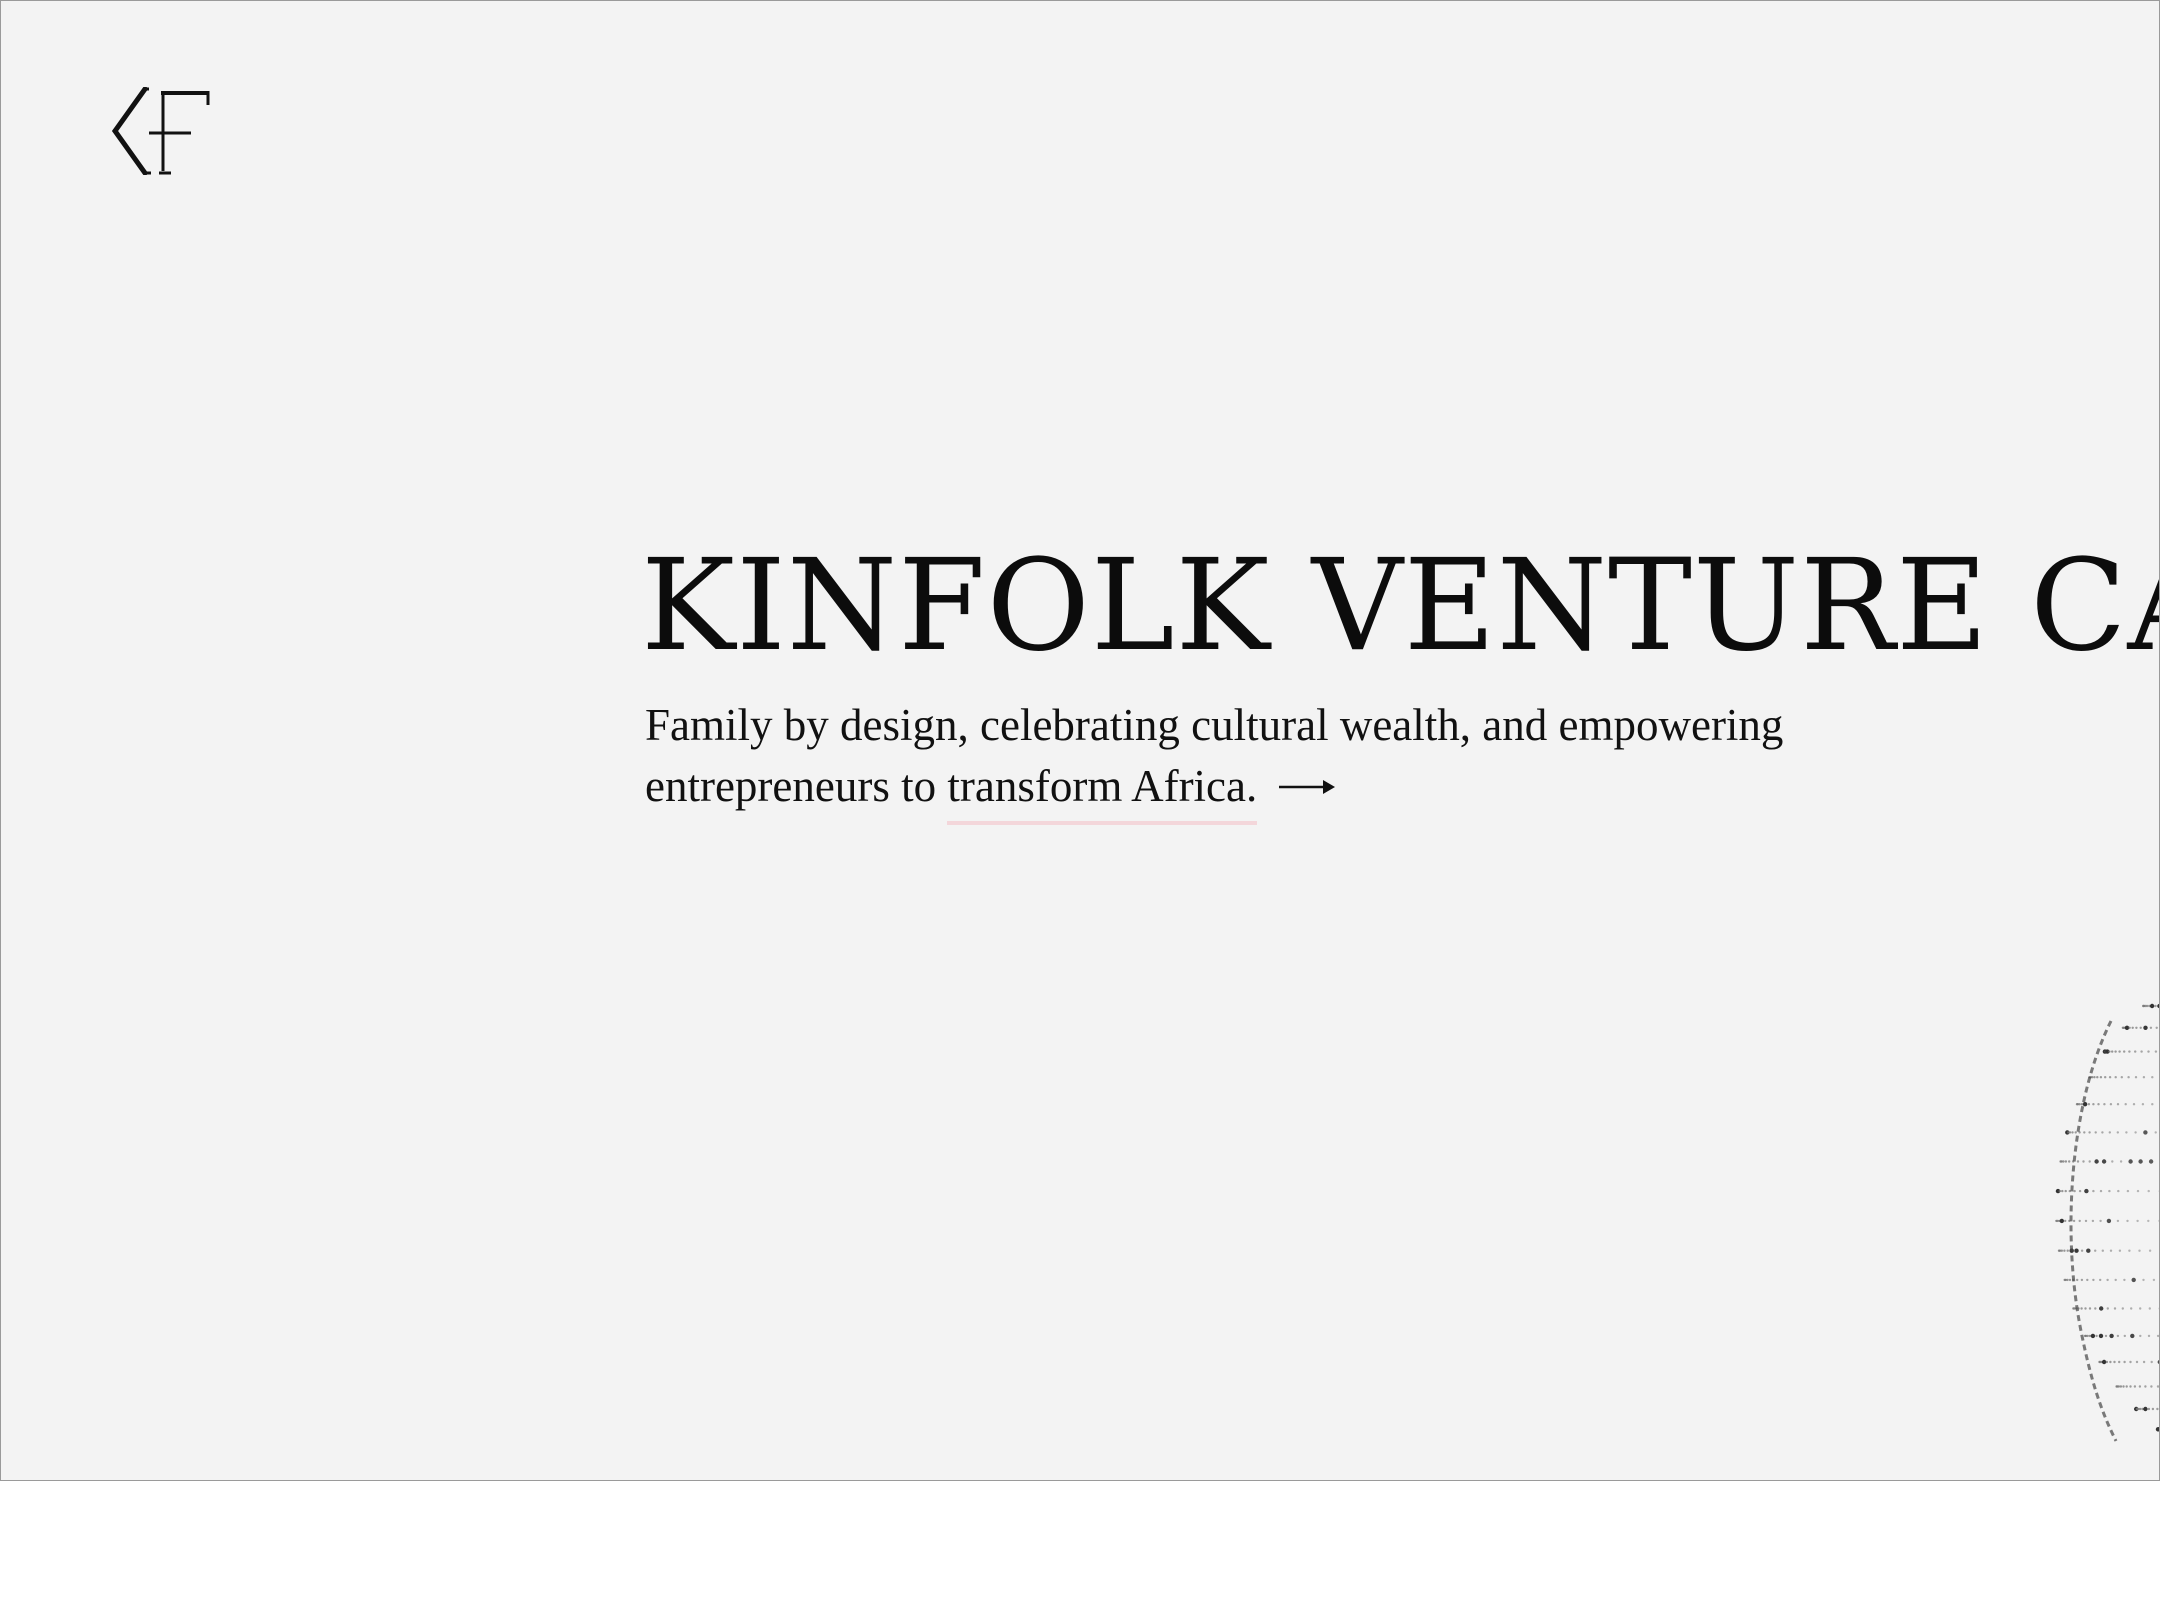 The height and width of the screenshot is (1620, 2160). Describe the element at coordinates (1102, 793) in the screenshot. I see `transform-africa-link: transform Africa.` at that location.